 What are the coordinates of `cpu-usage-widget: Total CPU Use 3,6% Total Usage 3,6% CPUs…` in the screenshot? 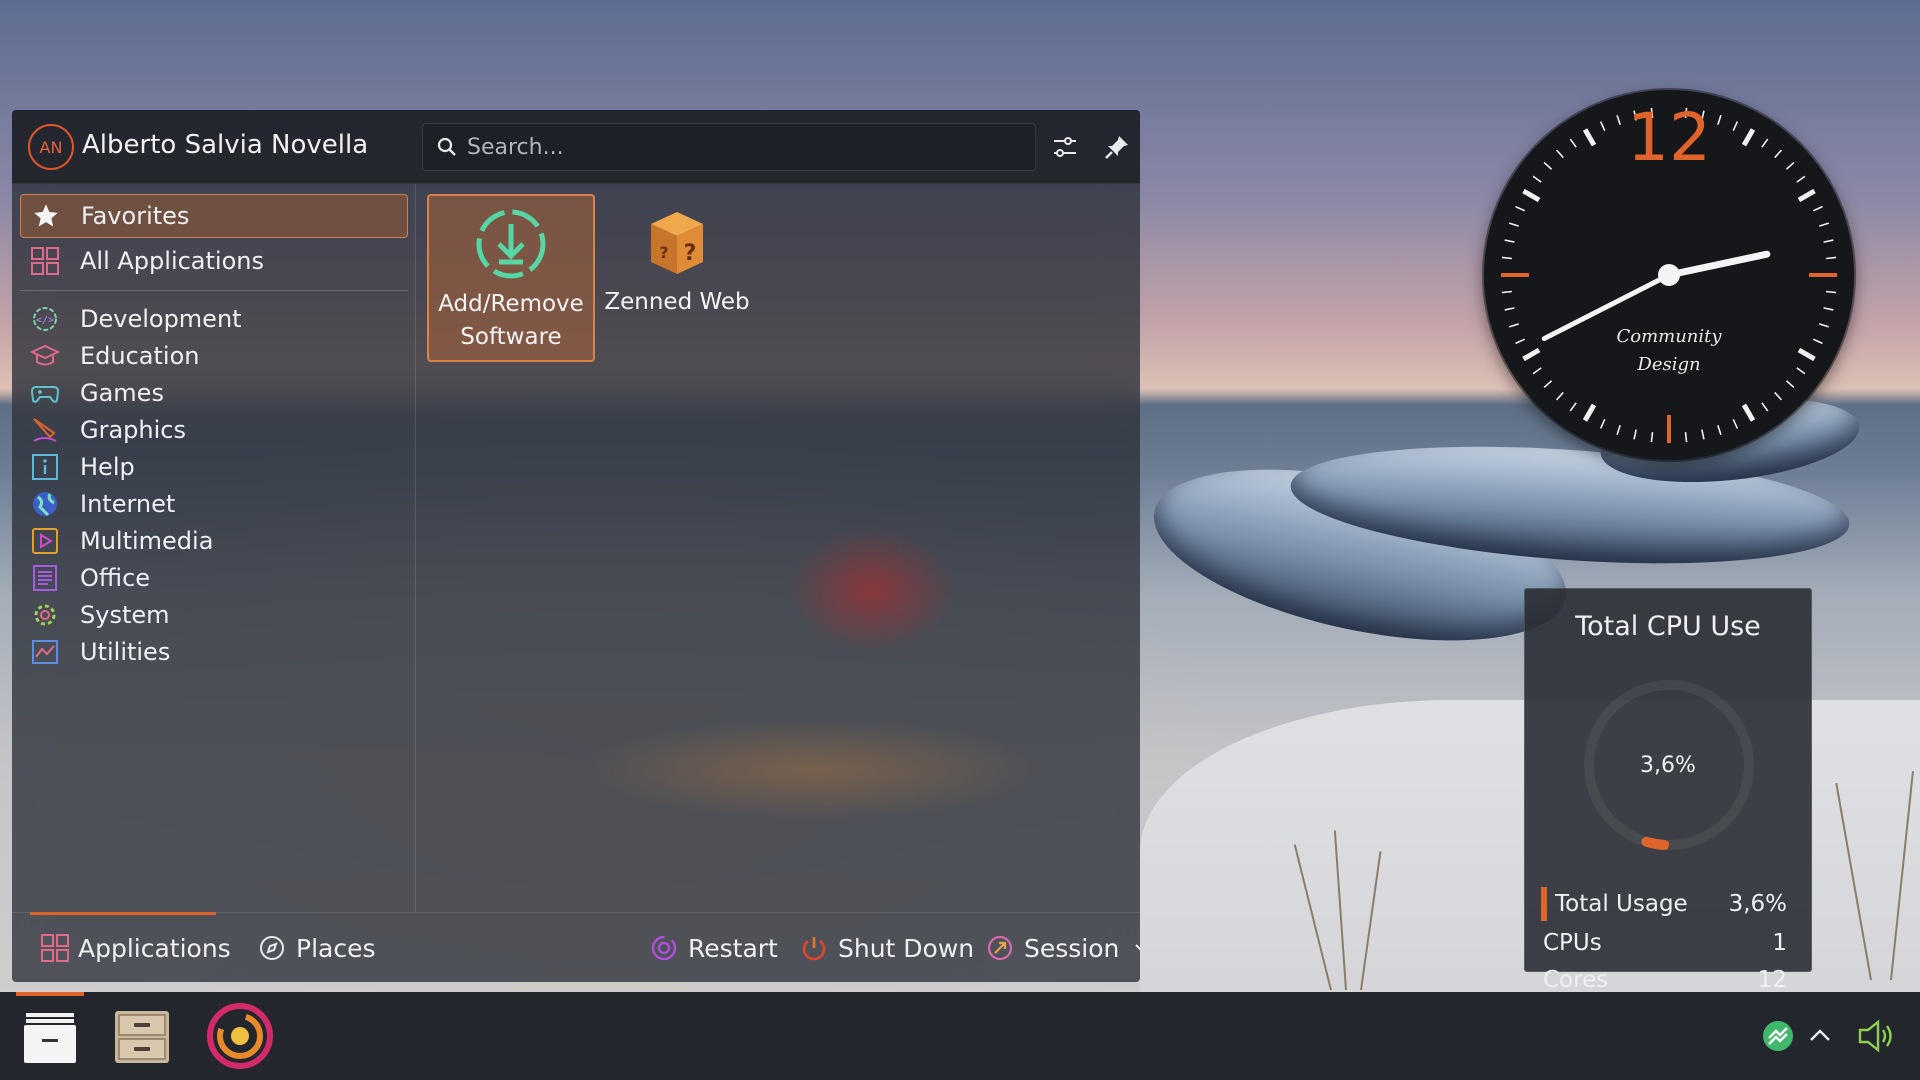 It's located at (1668, 790).